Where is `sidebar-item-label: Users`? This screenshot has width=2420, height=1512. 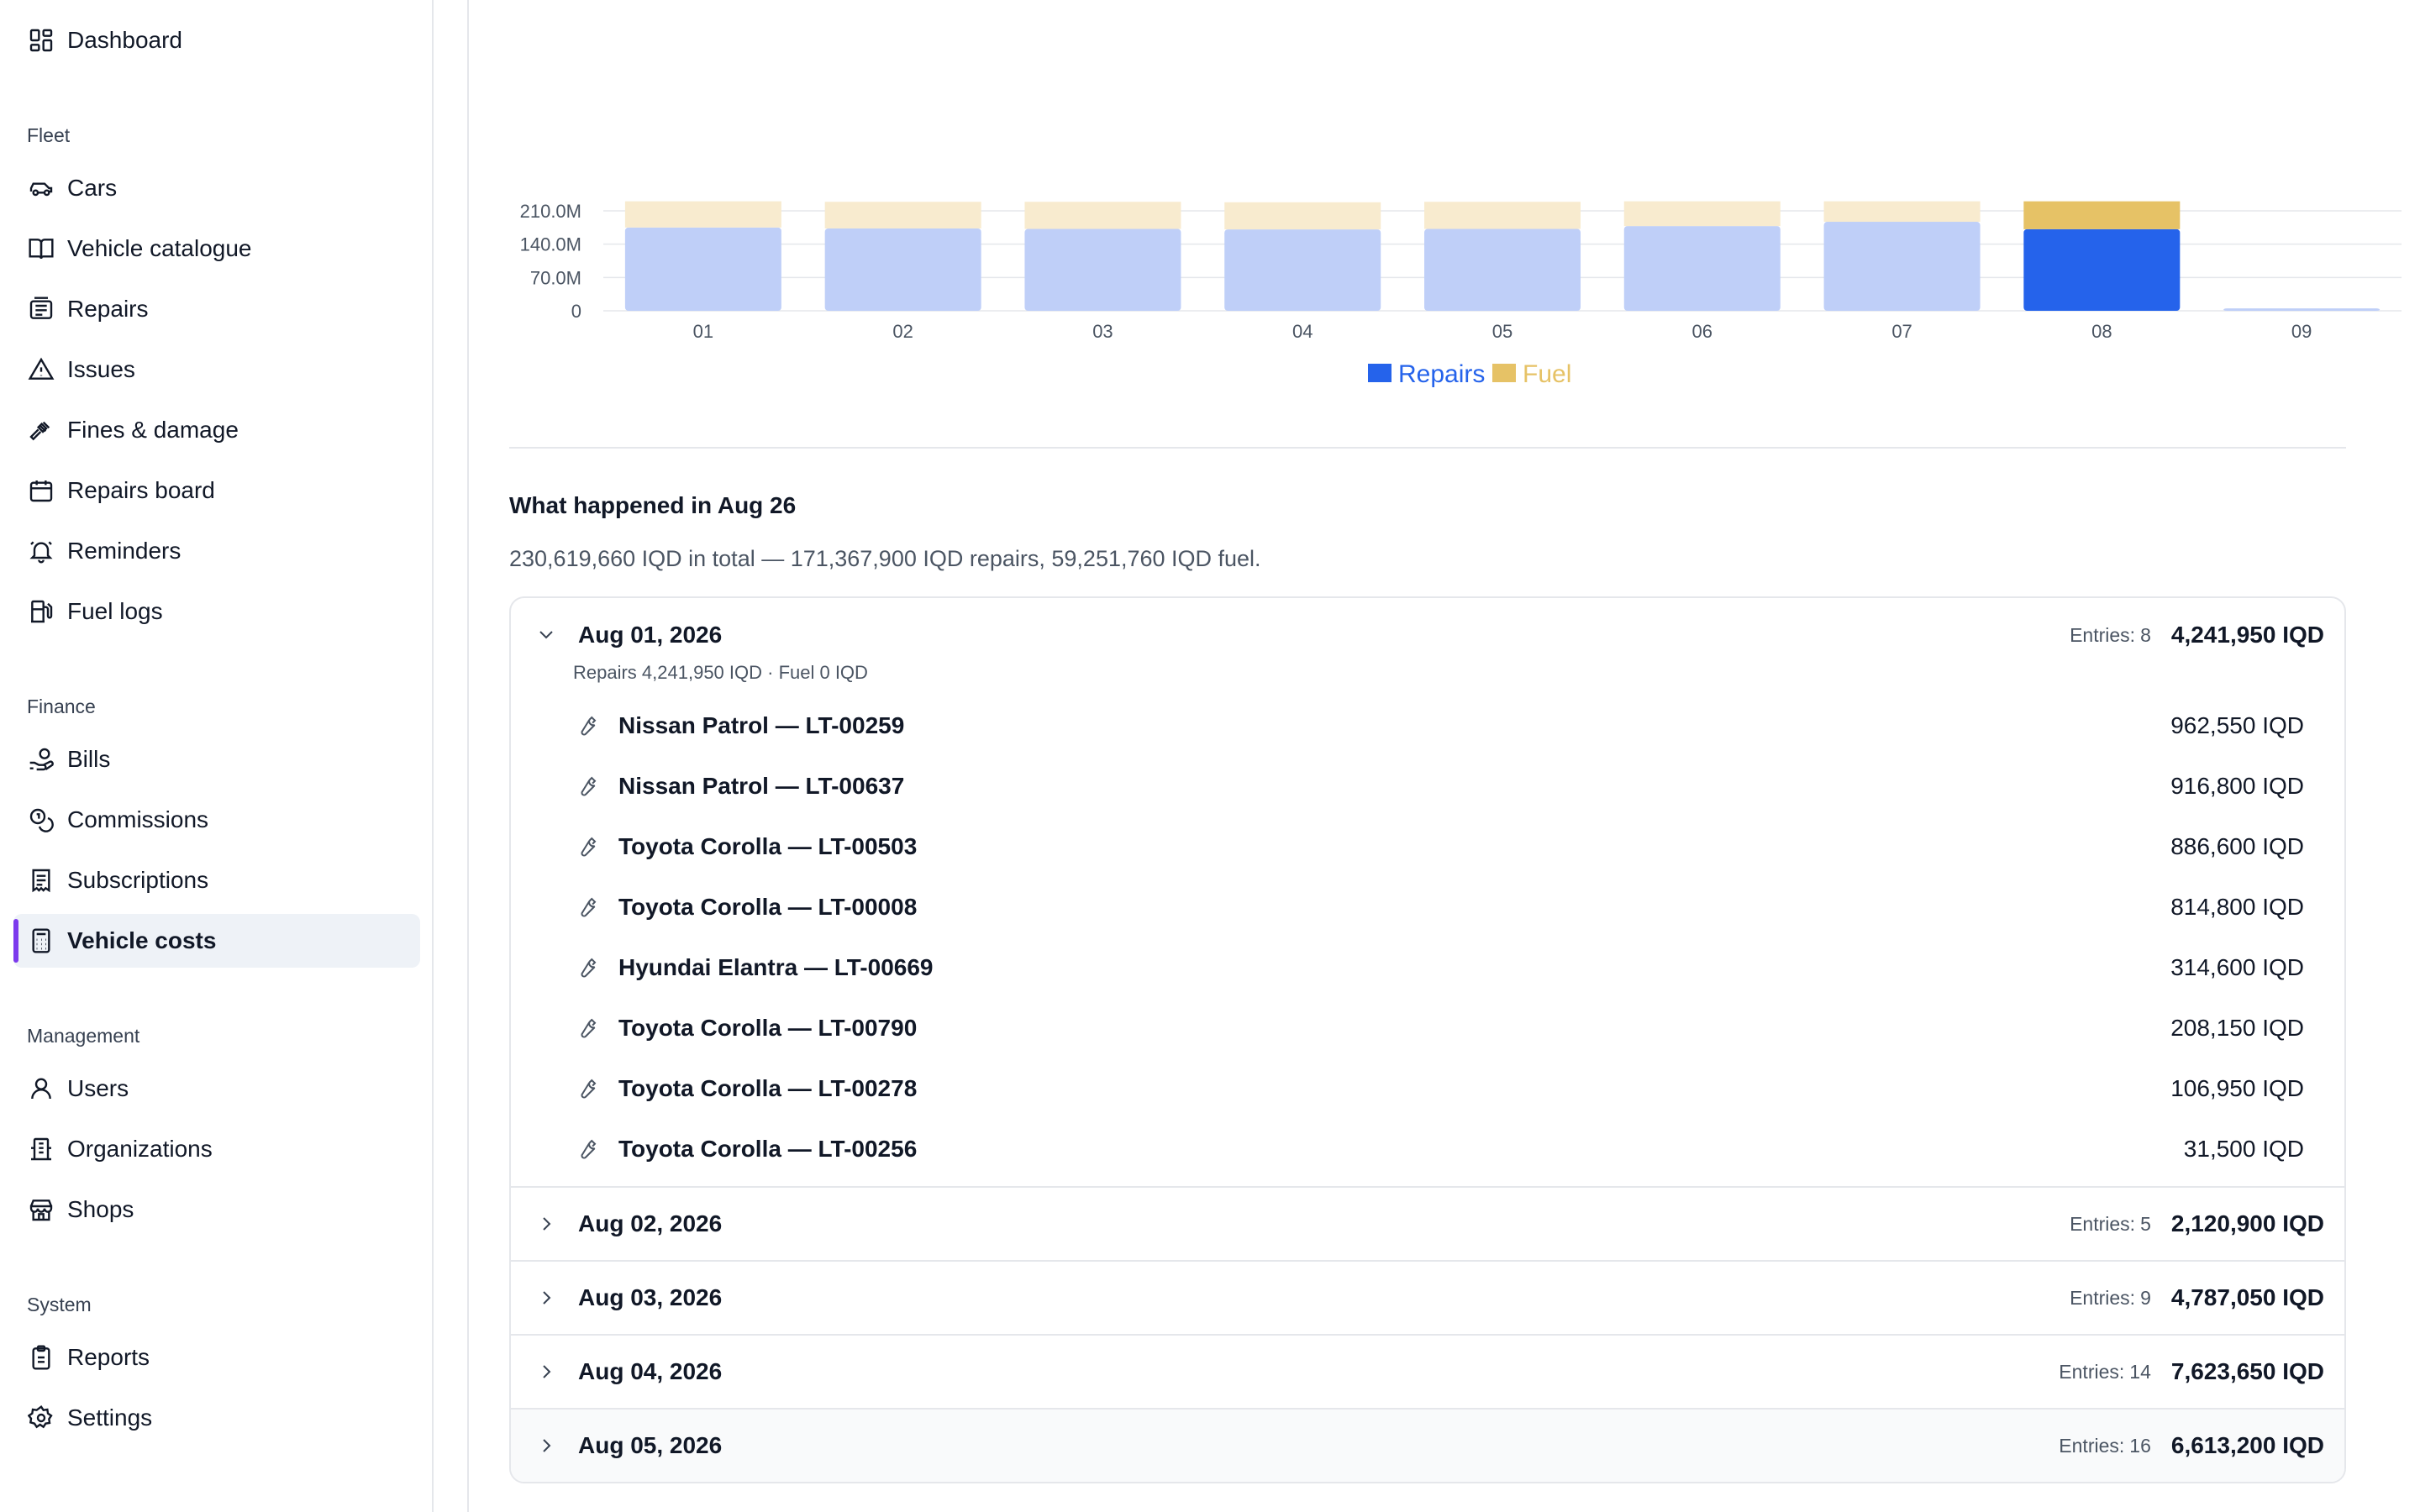 sidebar-item-label: Users is located at coordinates (98, 1088).